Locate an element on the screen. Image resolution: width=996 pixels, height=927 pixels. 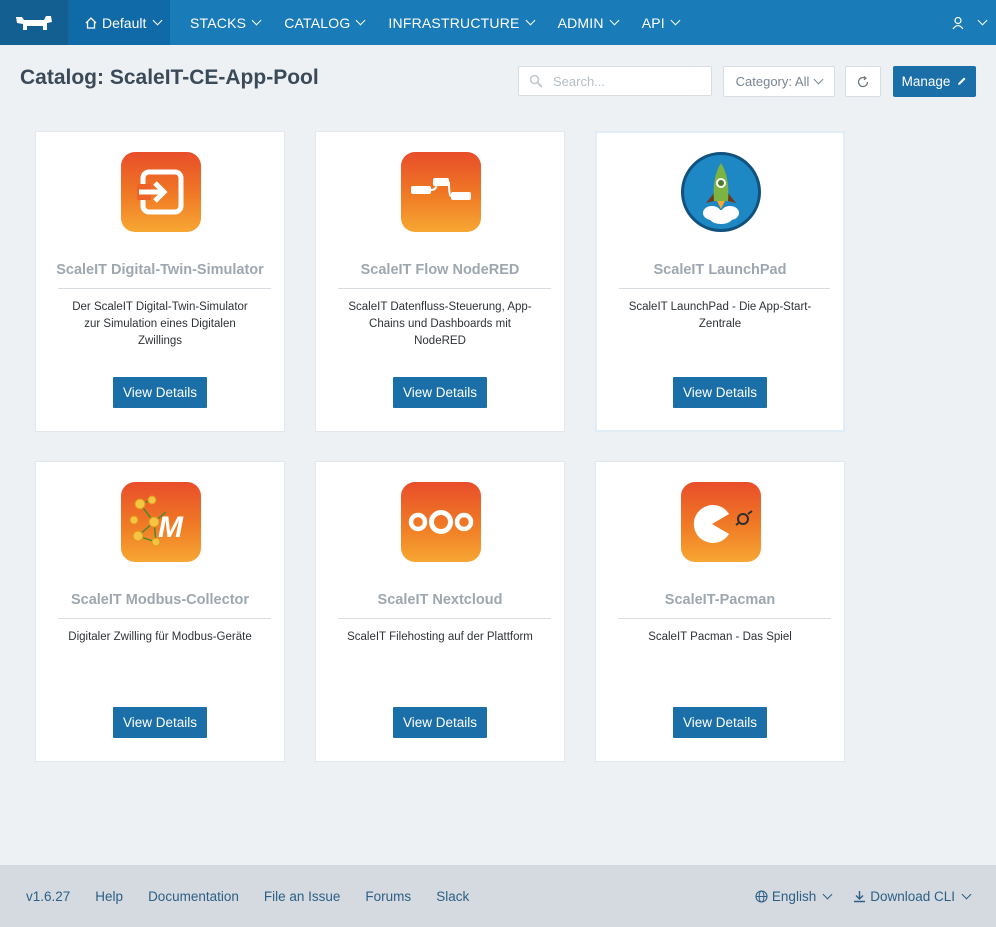
footer-link-documentation: Documentation is located at coordinates (193, 896).